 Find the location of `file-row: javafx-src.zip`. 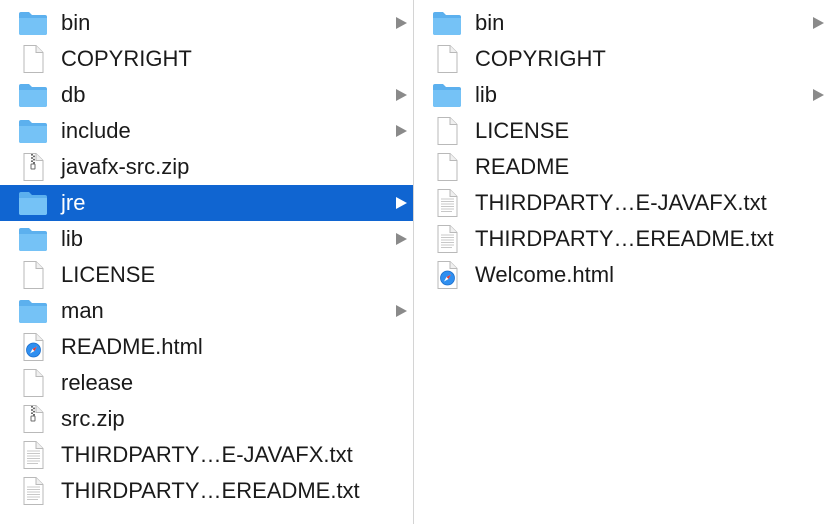

file-row: javafx-src.zip is located at coordinates (206, 167).